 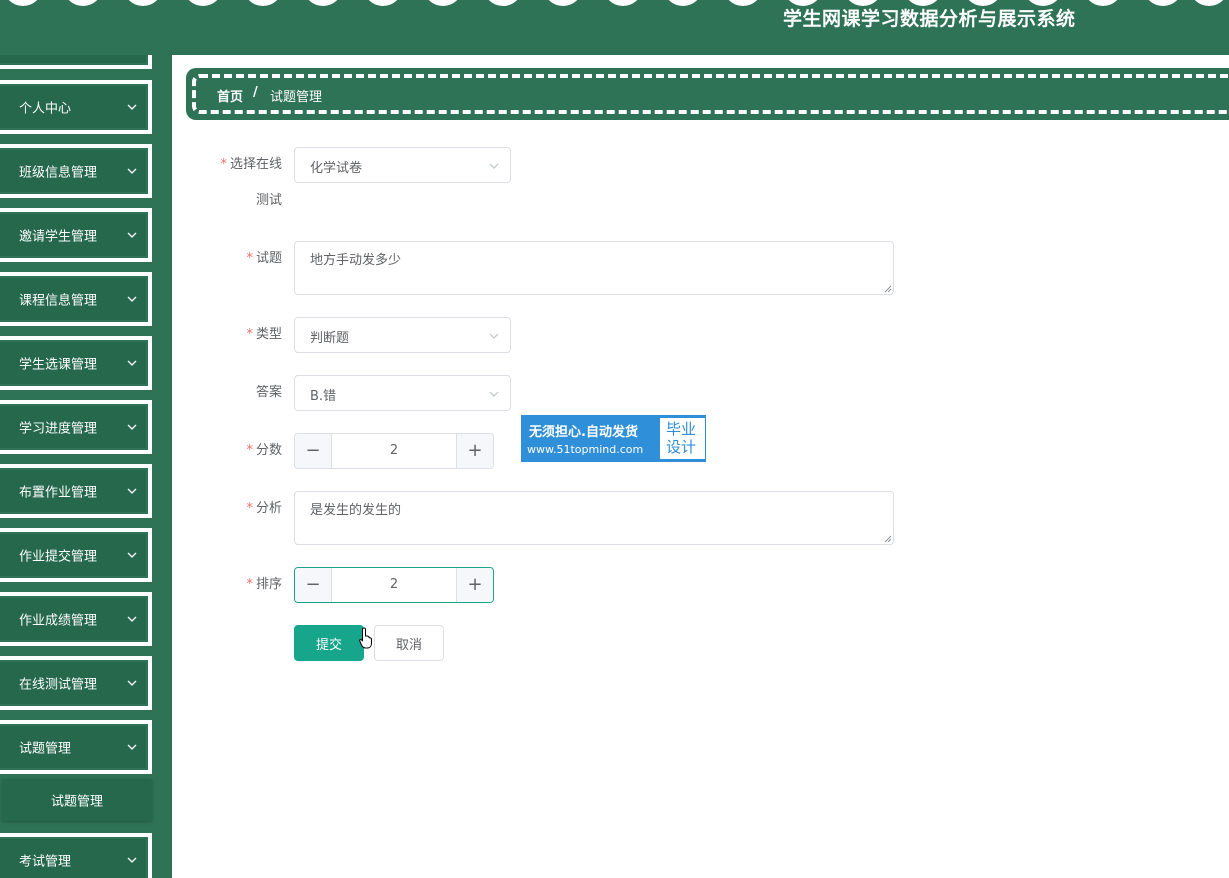 What do you see at coordinates (268, 258) in the screenshot?
I see `question-label-text: 试题` at bounding box center [268, 258].